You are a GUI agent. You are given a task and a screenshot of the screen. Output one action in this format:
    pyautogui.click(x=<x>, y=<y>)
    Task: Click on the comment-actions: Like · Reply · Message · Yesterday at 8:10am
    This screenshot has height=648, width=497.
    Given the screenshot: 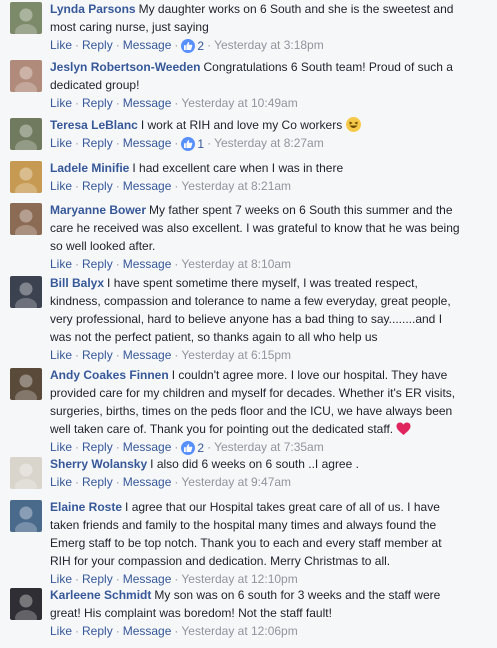 What is the action you would take?
    pyautogui.click(x=171, y=264)
    